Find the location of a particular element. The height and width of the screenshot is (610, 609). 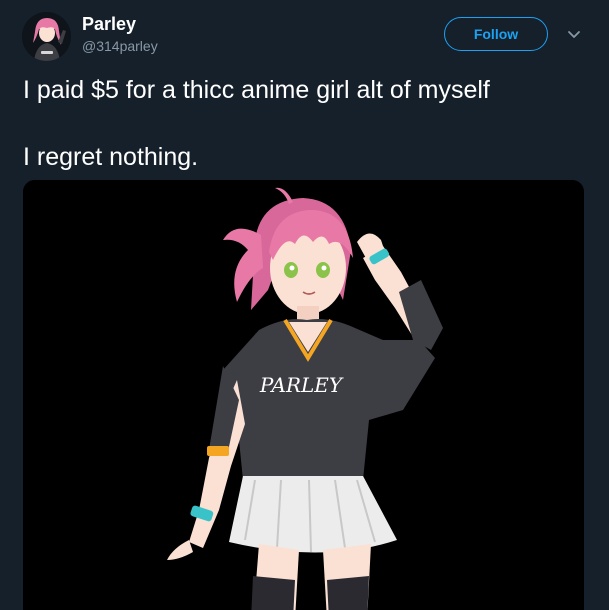

avatar is located at coordinates (46, 36).